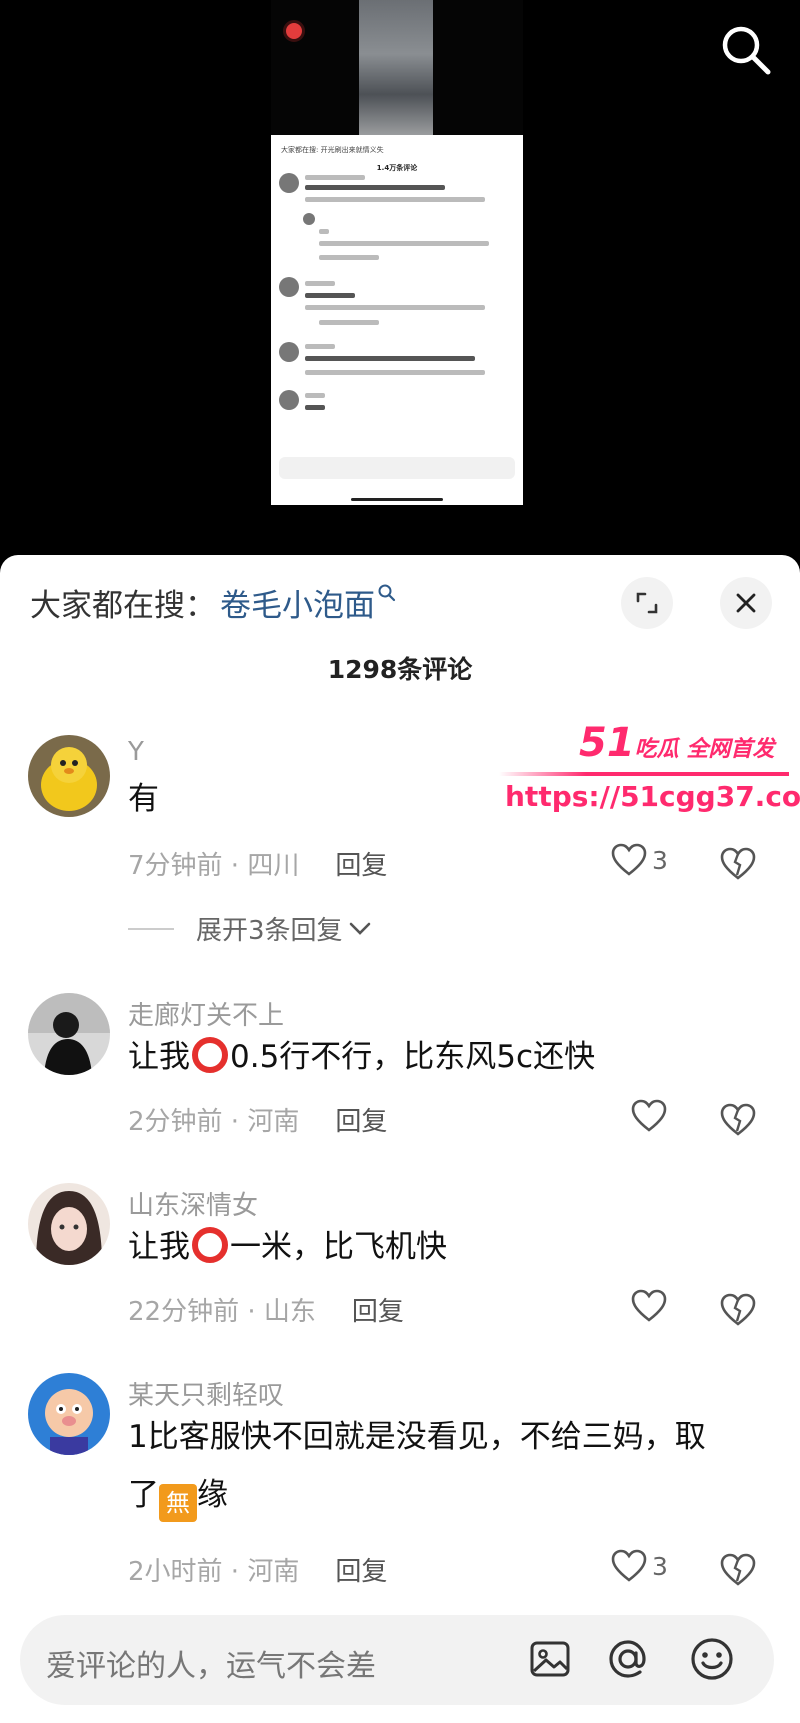 This screenshot has height=1723, width=800. I want to click on search-suggestion: 大家都在搜： 卷毛小泡面, so click(213, 602).